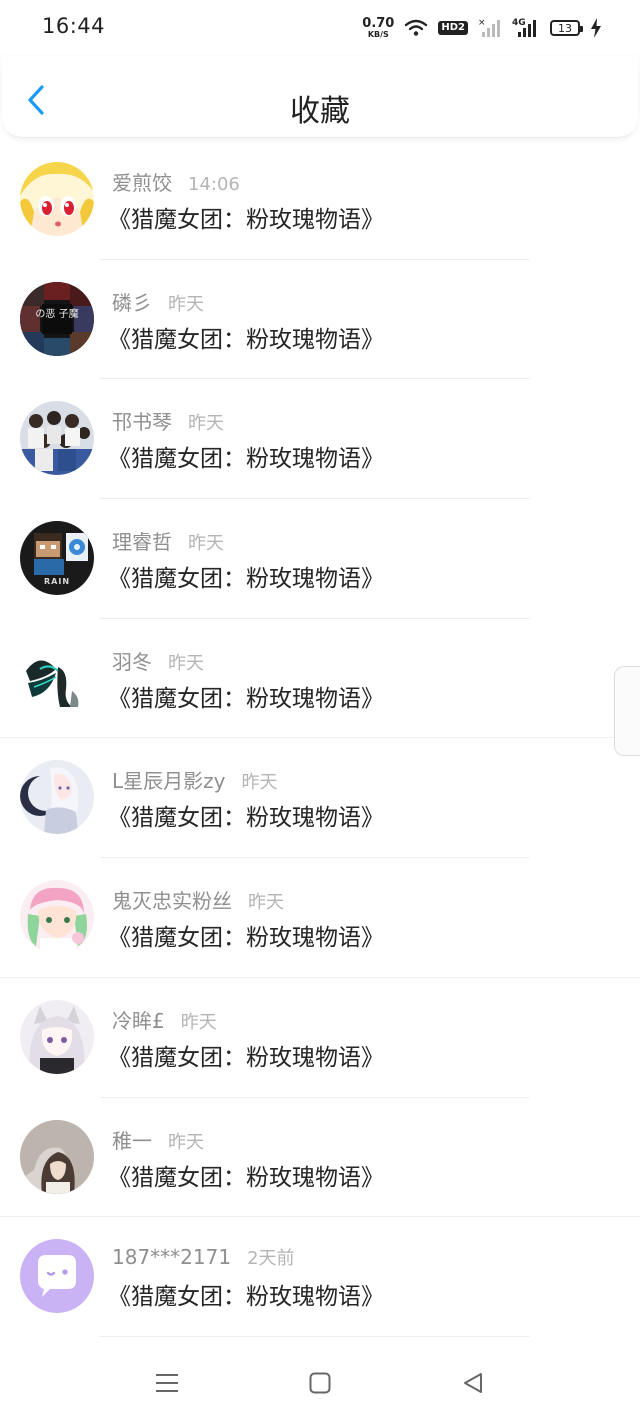 The image size is (640, 1422). What do you see at coordinates (158, 1139) in the screenshot?
I see `item-meta: 稚一 昨天` at bounding box center [158, 1139].